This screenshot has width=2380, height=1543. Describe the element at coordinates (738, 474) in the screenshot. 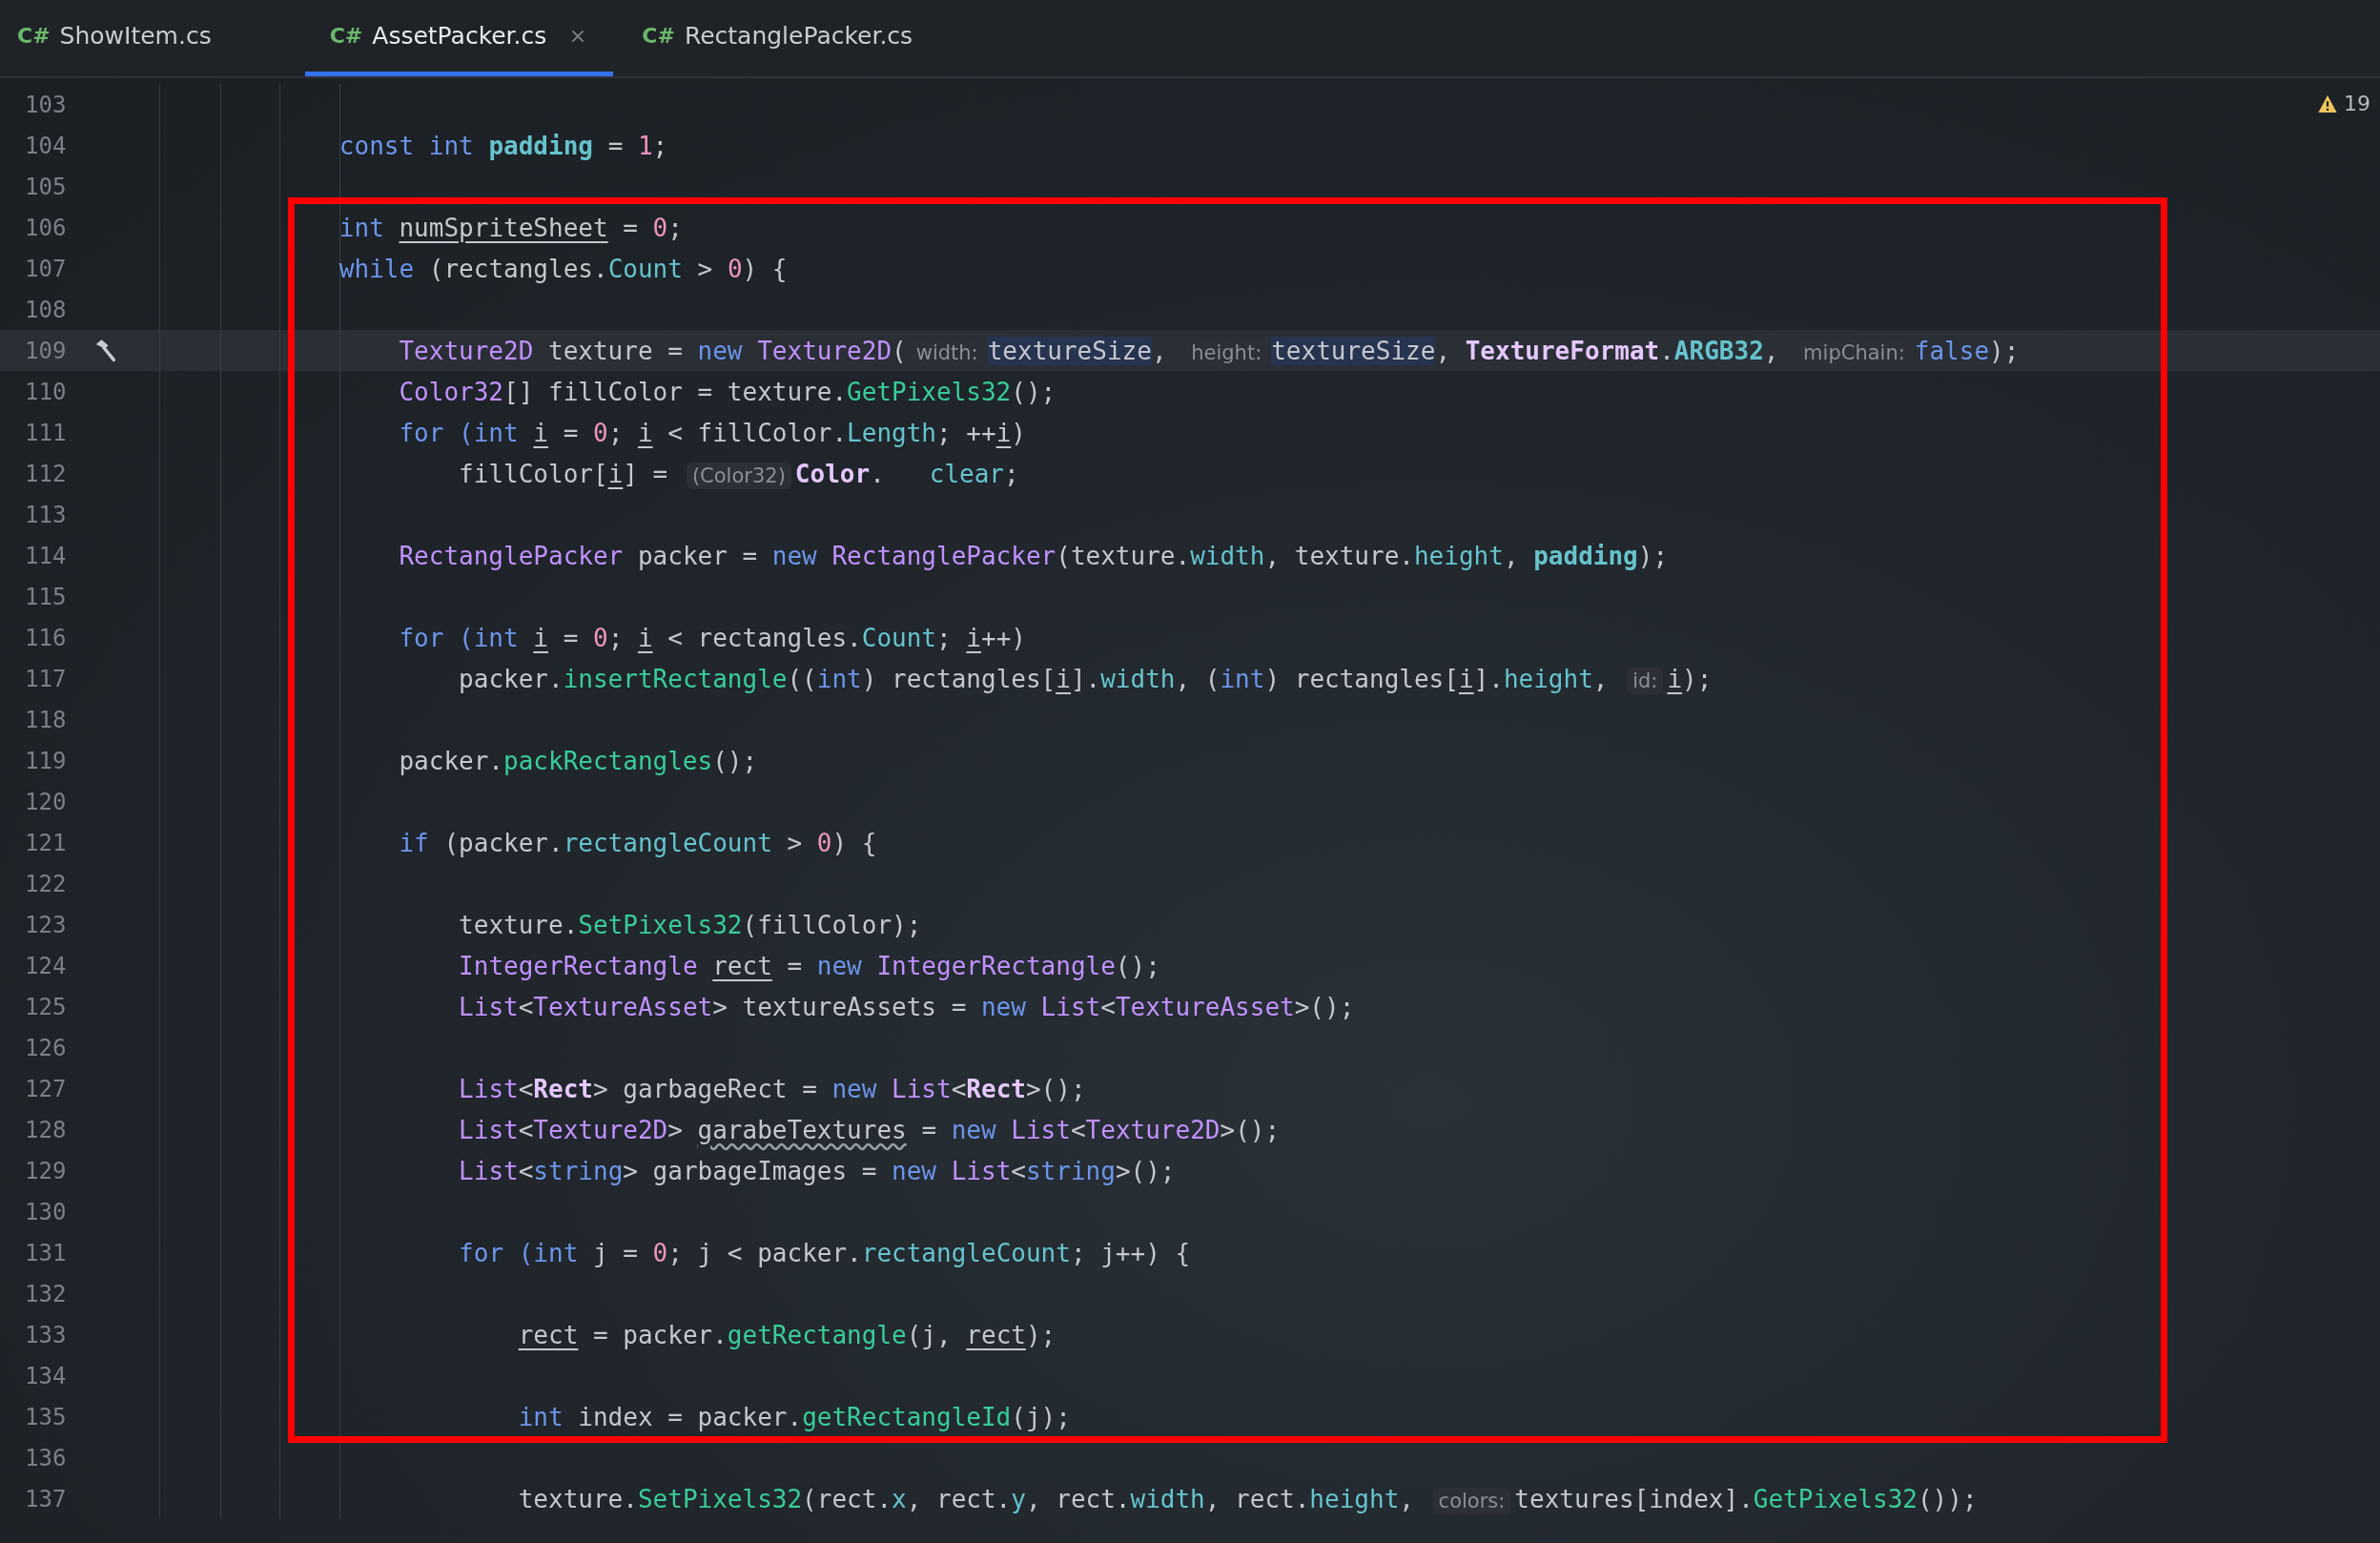

I see `code-line: fillColor[i] = (Color32) Color. clear;` at that location.